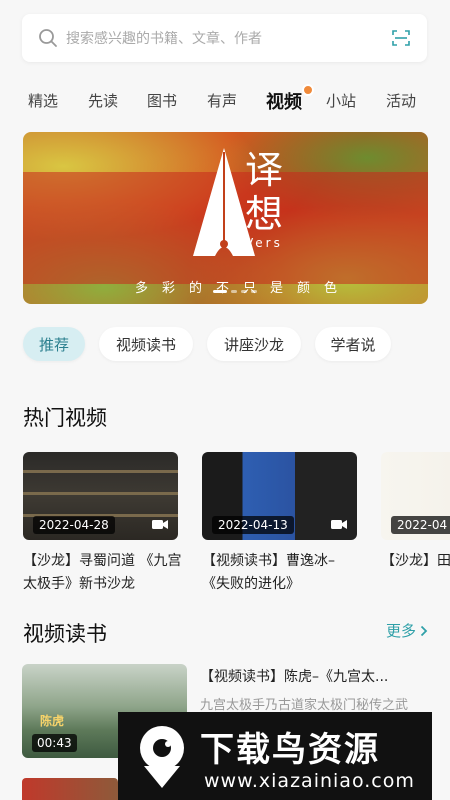 Image resolution: width=450 pixels, height=800 pixels. What do you see at coordinates (415, 561) in the screenshot?
I see `video-title: 【沙龙】田法与技艺N` at bounding box center [415, 561].